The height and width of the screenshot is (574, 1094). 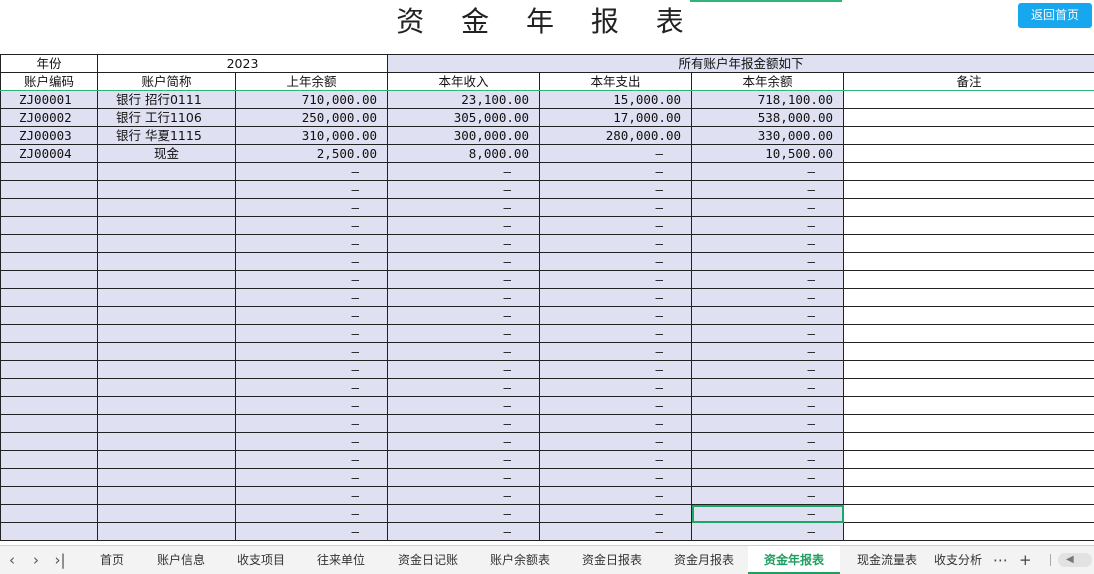 What do you see at coordinates (741, 64) in the screenshot?
I see `summary-cell: 所有账户年报金额如下` at bounding box center [741, 64].